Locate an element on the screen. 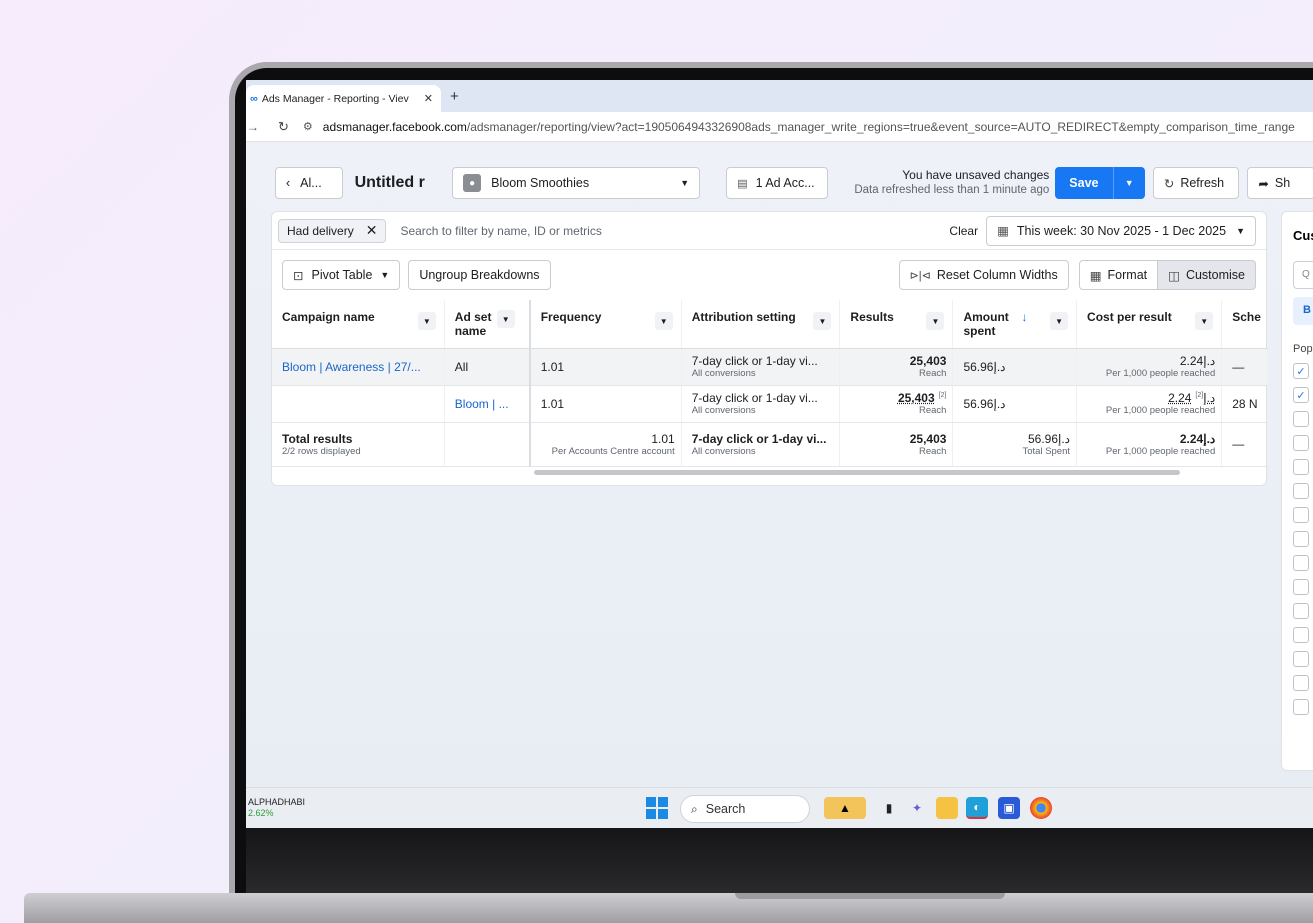 This screenshot has height=923, width=1313. windows-start-icon is located at coordinates (657, 808).